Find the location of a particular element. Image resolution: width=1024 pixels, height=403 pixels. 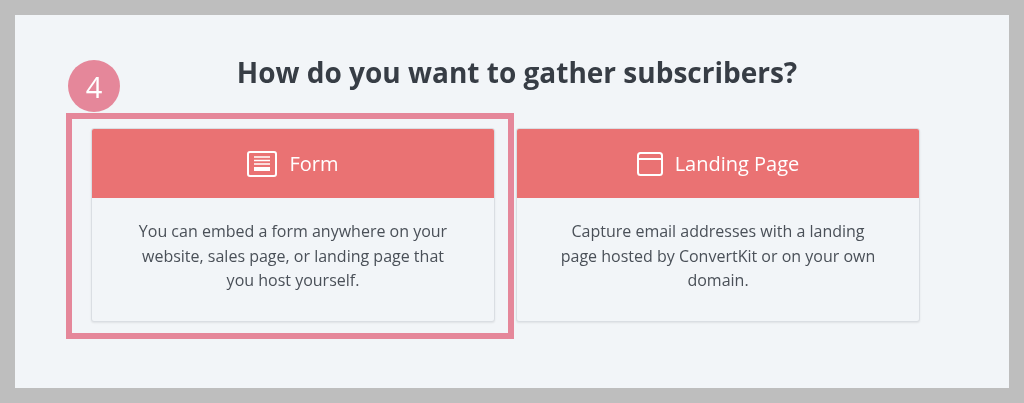

form-icon is located at coordinates (262, 163).